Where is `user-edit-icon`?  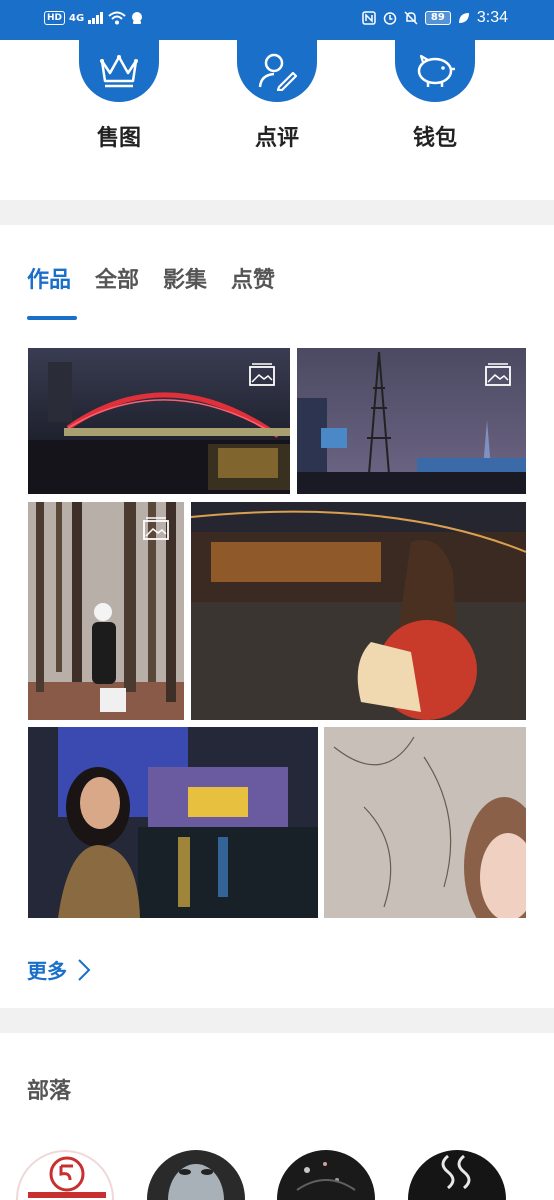
user-edit-icon is located at coordinates (277, 72).